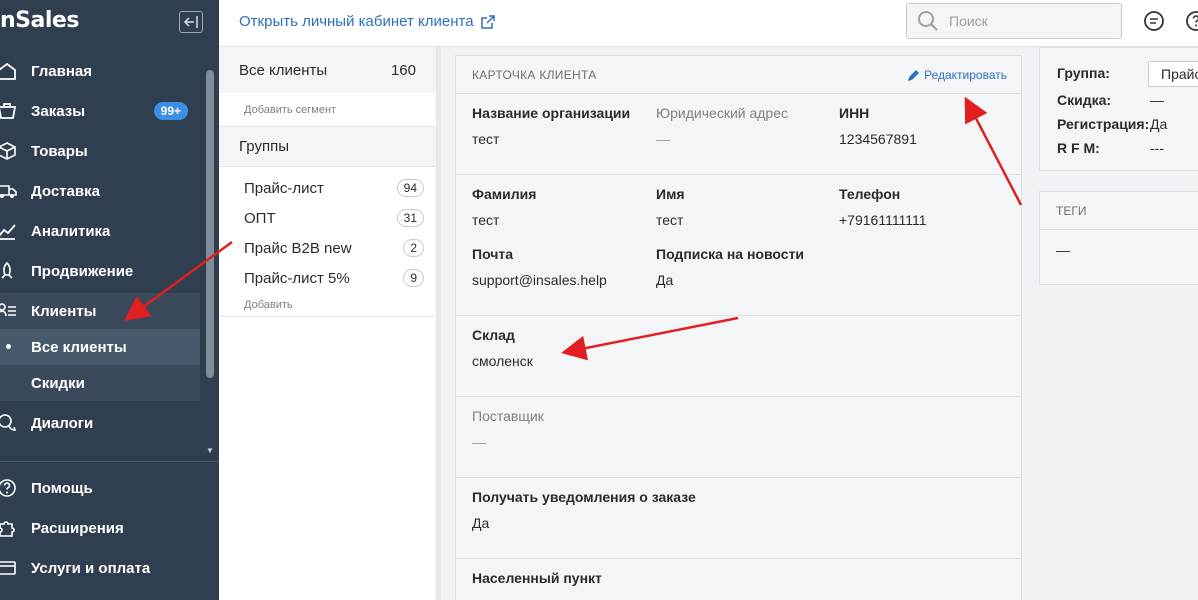 Image resolution: width=1198 pixels, height=600 pixels. What do you see at coordinates (1118, 238) in the screenshot?
I see `tags-panel: ТЕГИ —` at bounding box center [1118, 238].